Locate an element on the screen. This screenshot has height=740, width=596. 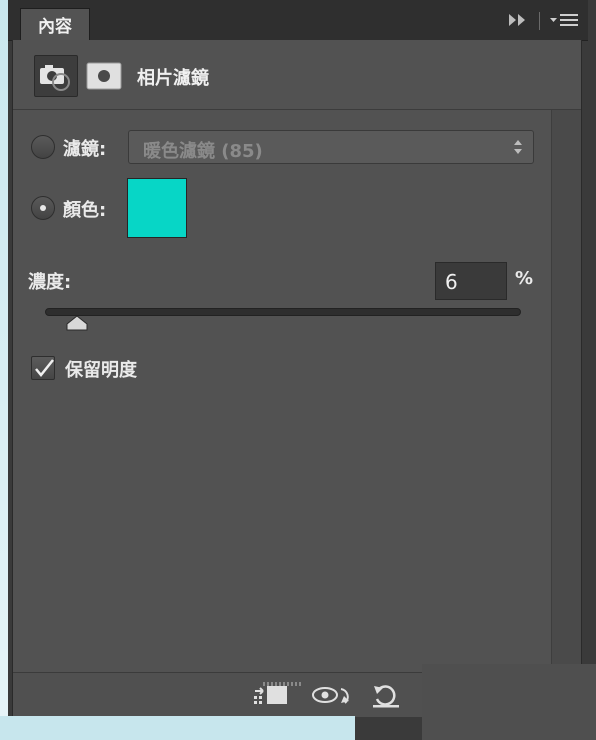
filter-radio is located at coordinates (43, 147).